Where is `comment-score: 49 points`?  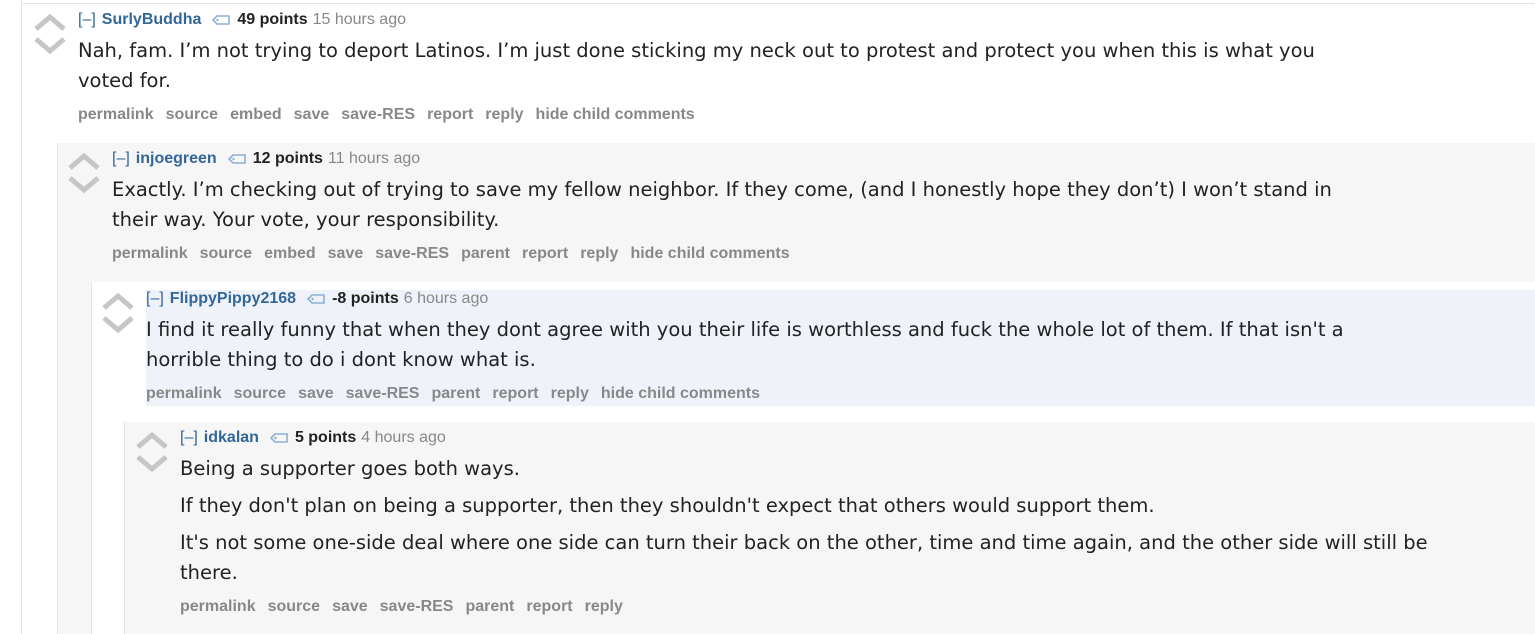
comment-score: 49 points is located at coordinates (272, 19).